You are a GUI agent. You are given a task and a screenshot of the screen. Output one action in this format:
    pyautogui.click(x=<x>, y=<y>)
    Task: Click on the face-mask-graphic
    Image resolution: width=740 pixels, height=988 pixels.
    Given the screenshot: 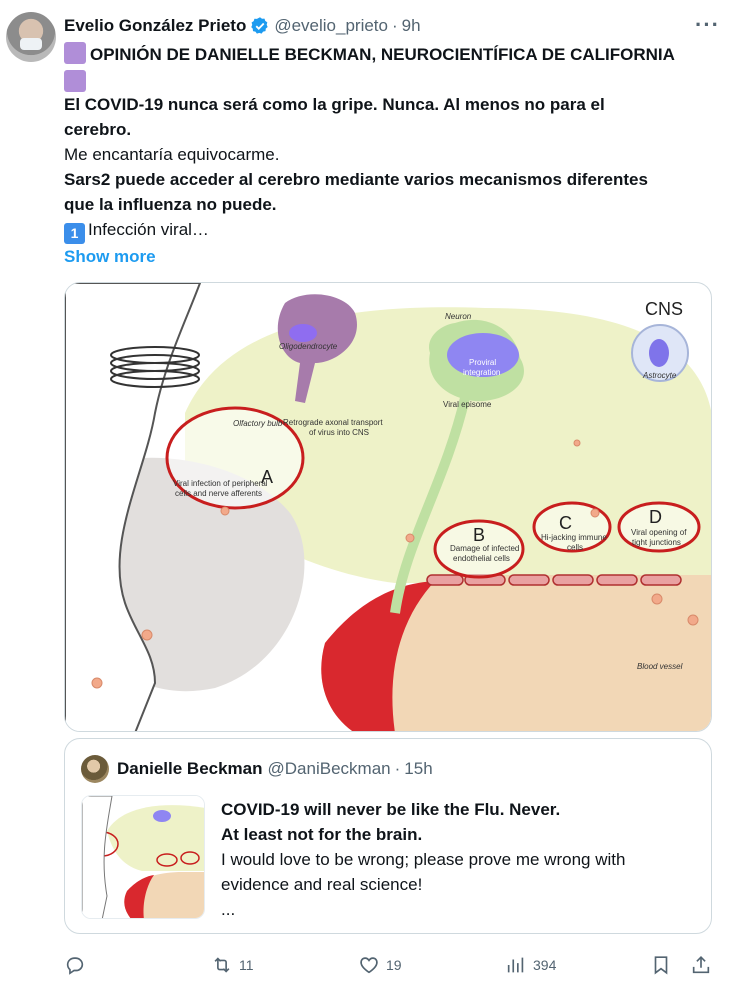 What is the action you would take?
    pyautogui.click(x=31, y=44)
    